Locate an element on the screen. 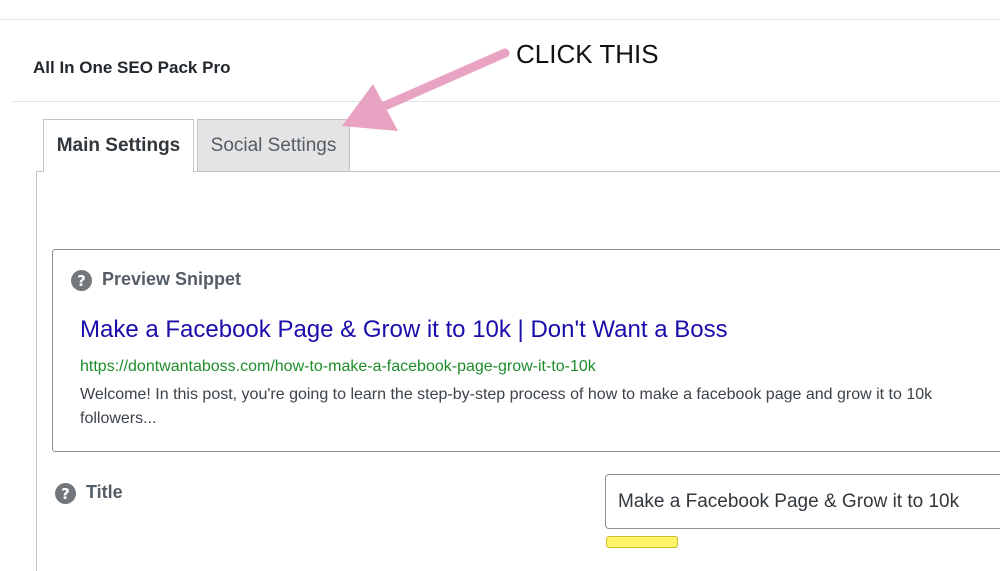 This screenshot has width=1000, height=571. arrow-shaft is located at coordinates (442, 80).